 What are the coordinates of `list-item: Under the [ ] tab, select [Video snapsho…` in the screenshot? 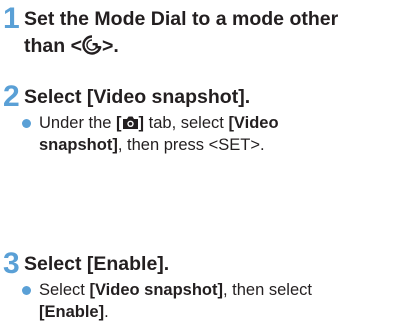 It's located at (150, 134).